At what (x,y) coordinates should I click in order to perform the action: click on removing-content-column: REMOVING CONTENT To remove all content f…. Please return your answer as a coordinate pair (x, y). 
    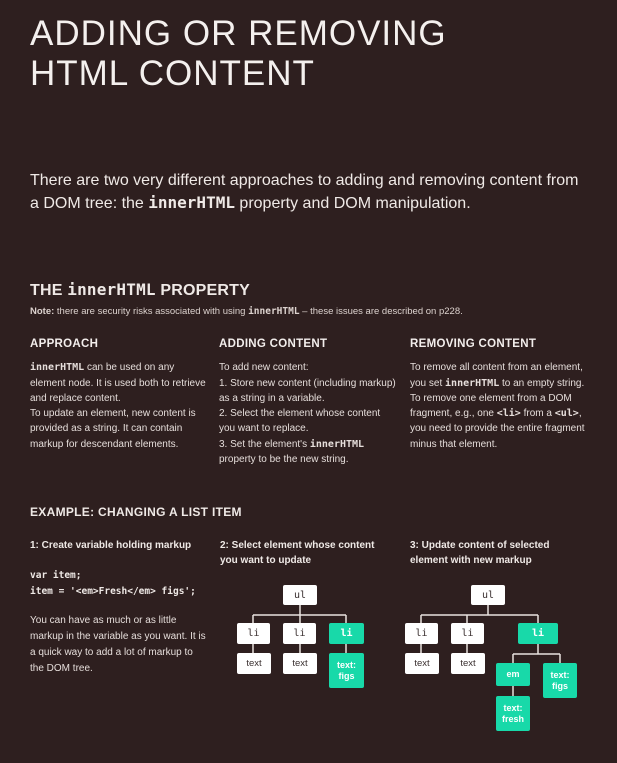
    Looking at the image, I should click on (500, 394).